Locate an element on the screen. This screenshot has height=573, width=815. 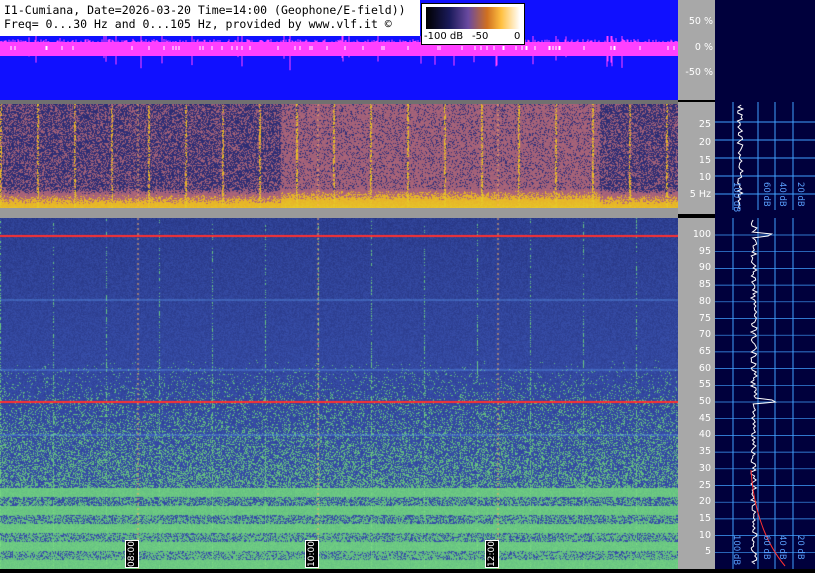
waveform-plot is located at coordinates (339, 53).